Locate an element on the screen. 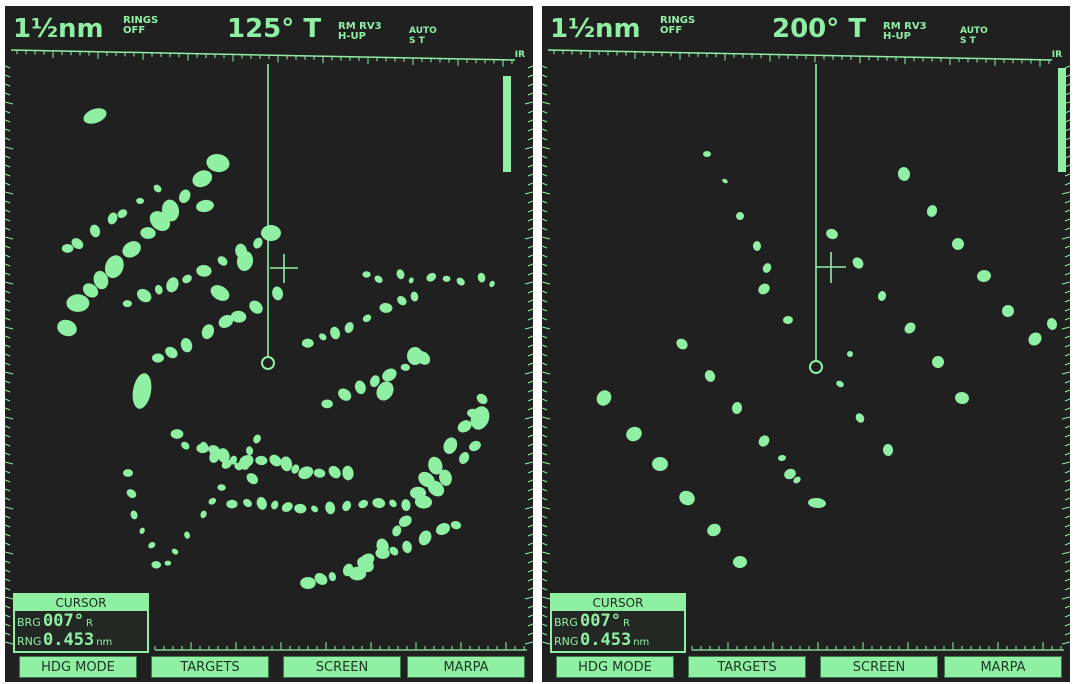  heading-readout: 200° T is located at coordinates (819, 29).